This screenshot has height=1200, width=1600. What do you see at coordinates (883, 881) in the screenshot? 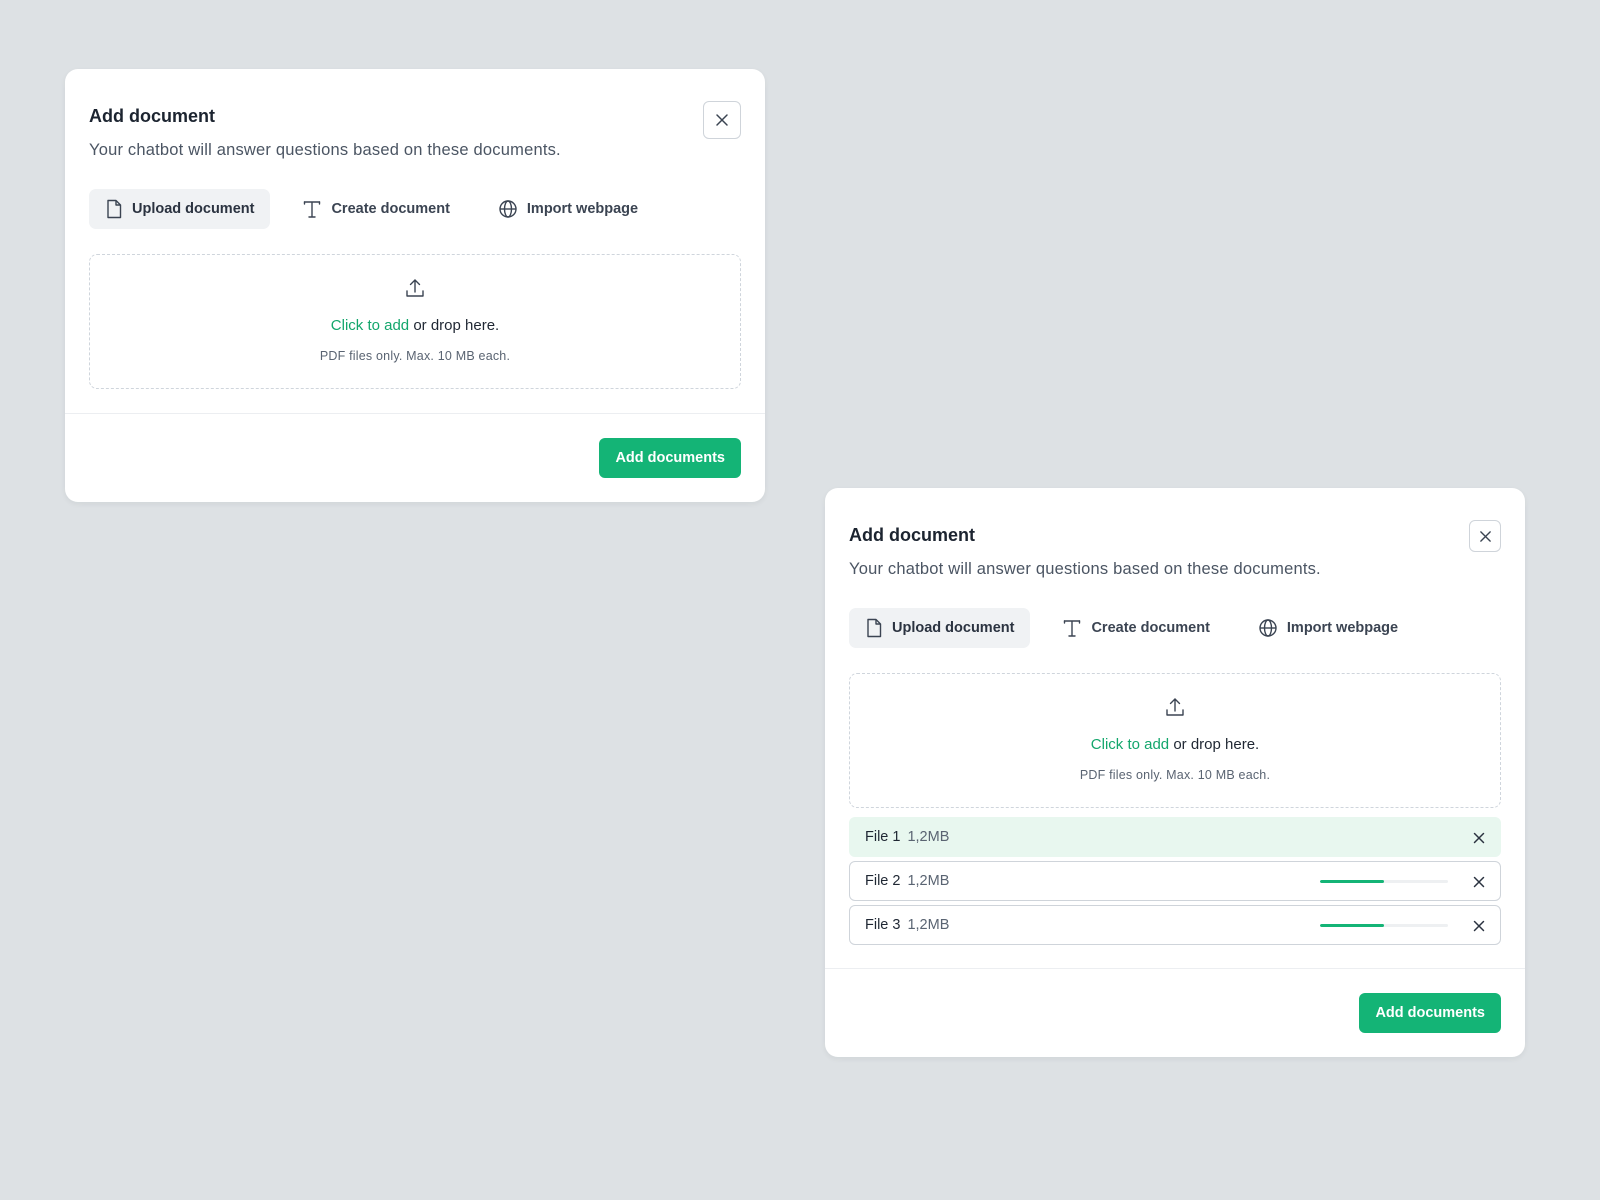
I see `file-name: File 2` at bounding box center [883, 881].